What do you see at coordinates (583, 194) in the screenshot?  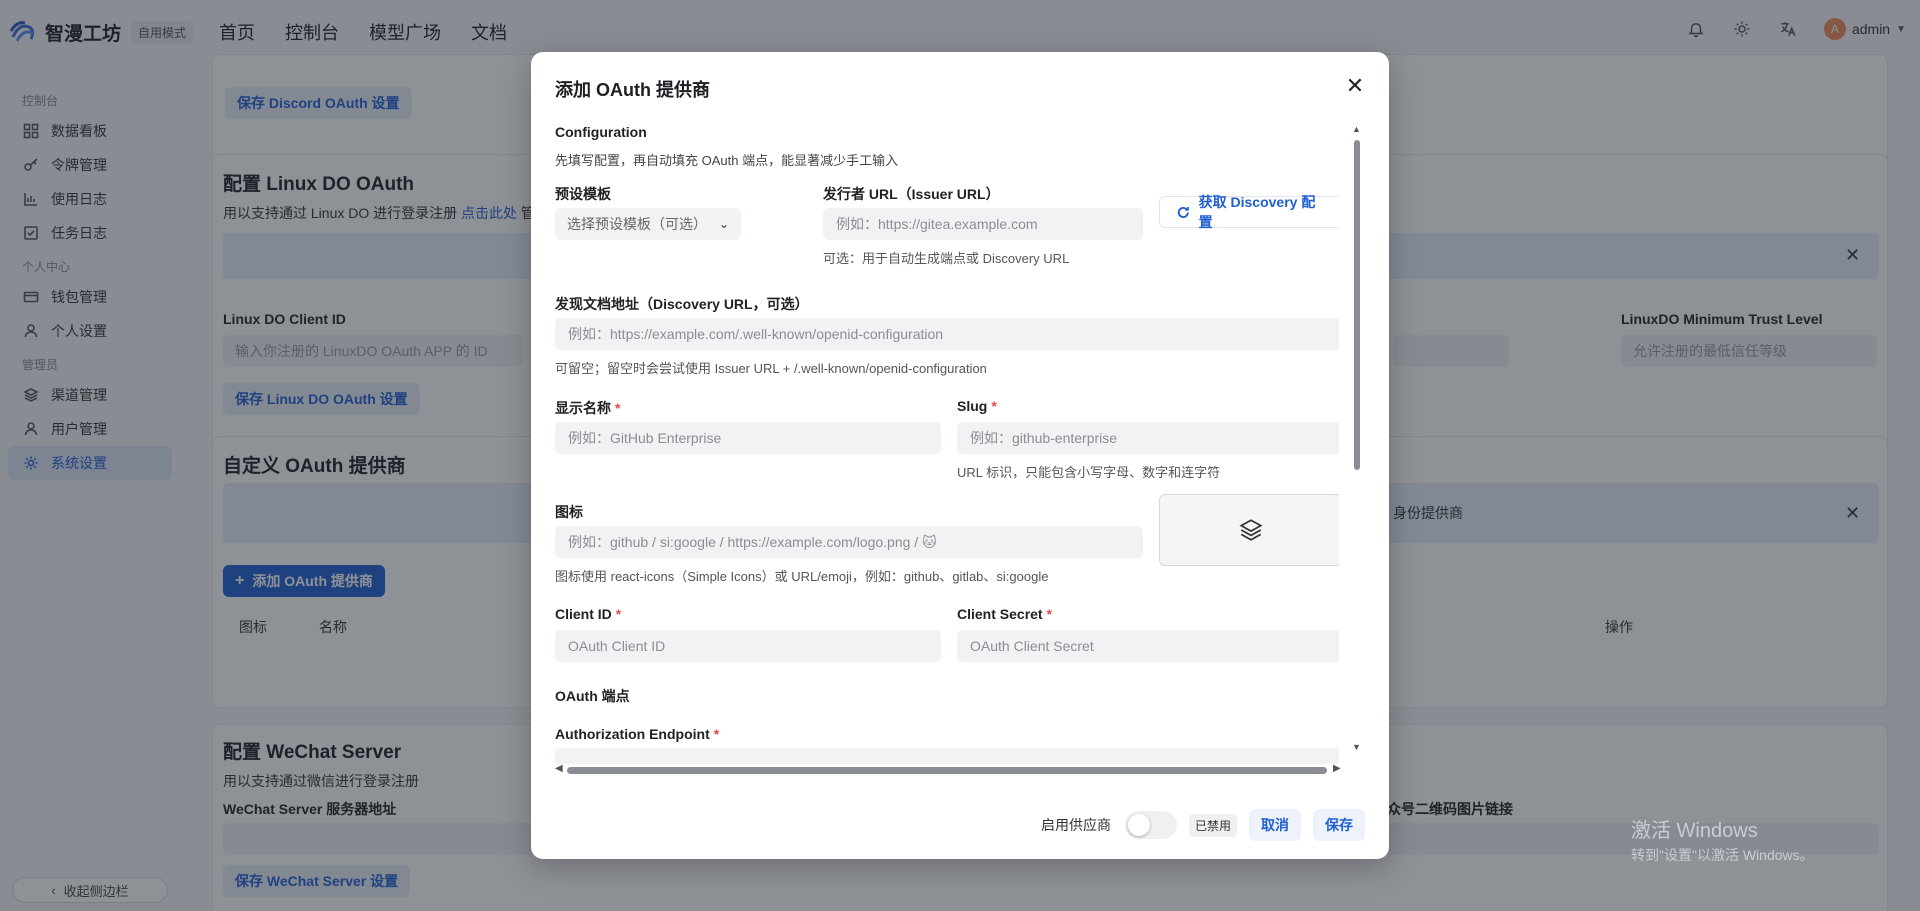 I see `preset-label: 预设模板` at bounding box center [583, 194].